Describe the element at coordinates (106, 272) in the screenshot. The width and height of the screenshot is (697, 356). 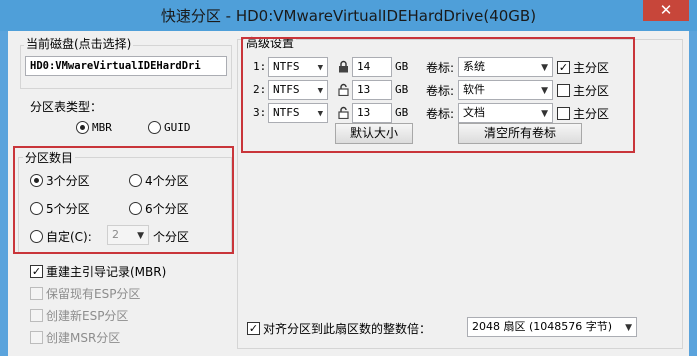
I see `rebuild-mbr-label: 重建主引导记录(MBR)` at that location.